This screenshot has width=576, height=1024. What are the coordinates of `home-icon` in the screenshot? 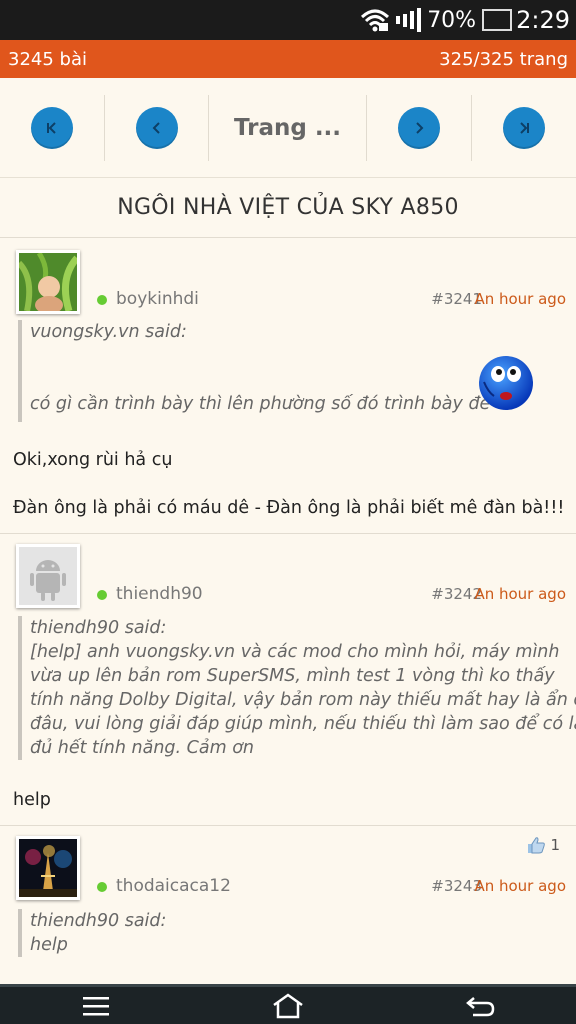 It's located at (288, 1005).